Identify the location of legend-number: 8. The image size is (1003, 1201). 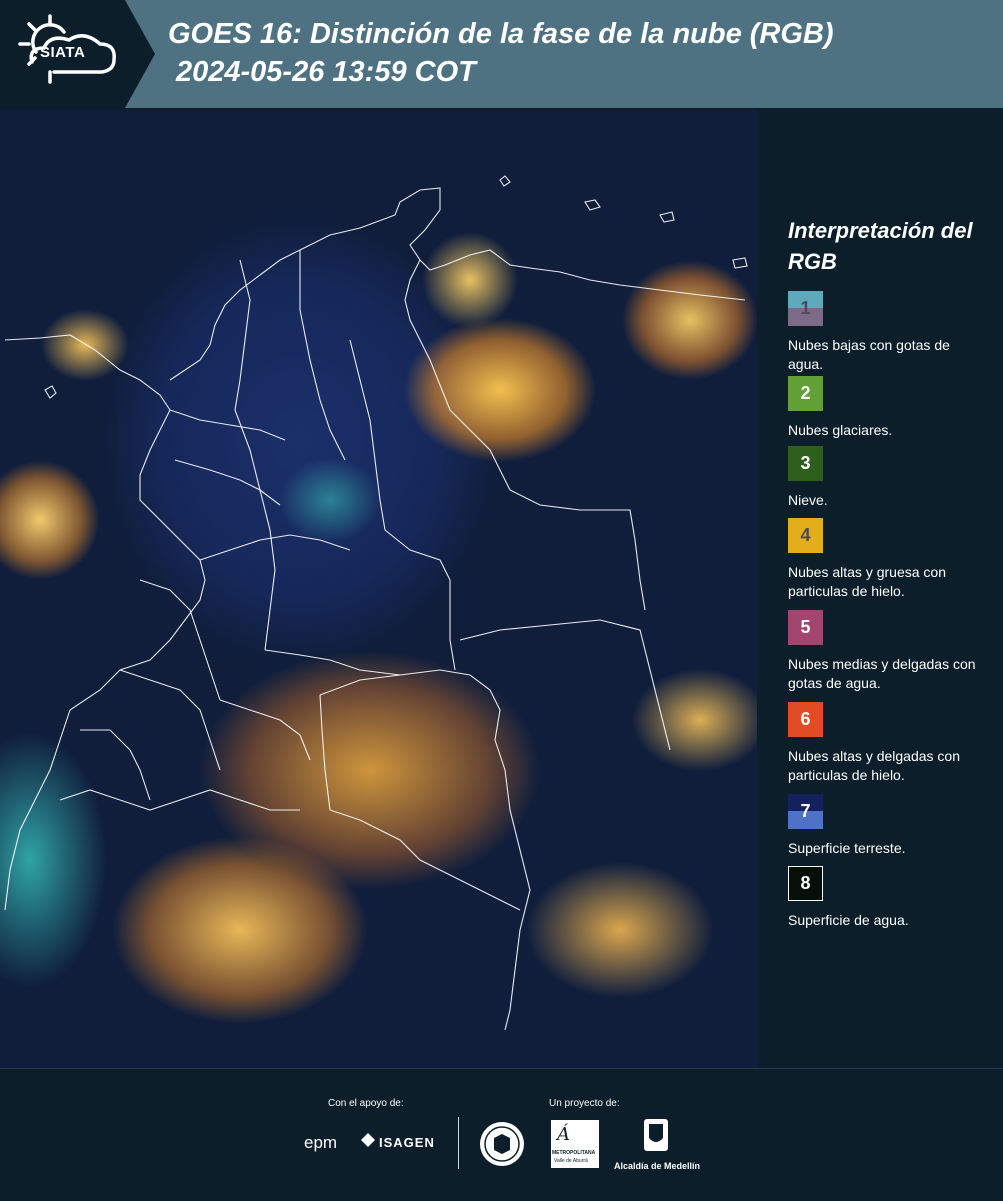
(805, 883).